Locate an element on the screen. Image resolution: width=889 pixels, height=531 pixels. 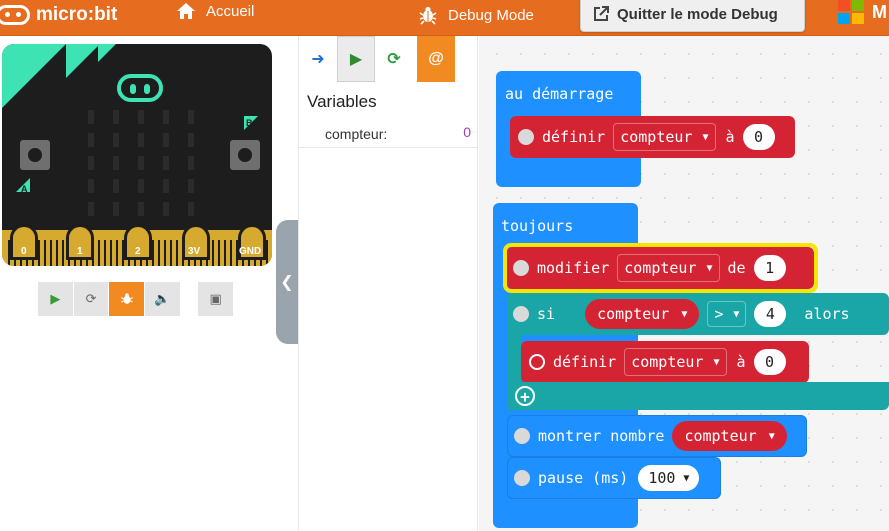
microbit-board: A B 0 1 2 3V GND is located at coordinates (137, 155).